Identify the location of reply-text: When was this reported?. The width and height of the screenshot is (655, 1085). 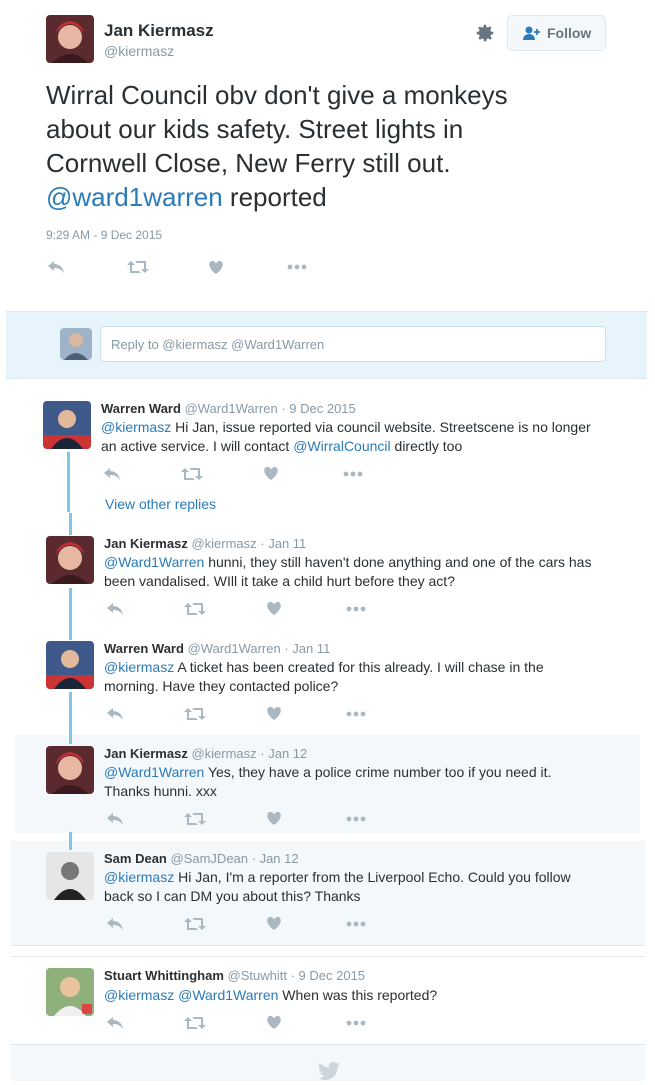
(358, 995).